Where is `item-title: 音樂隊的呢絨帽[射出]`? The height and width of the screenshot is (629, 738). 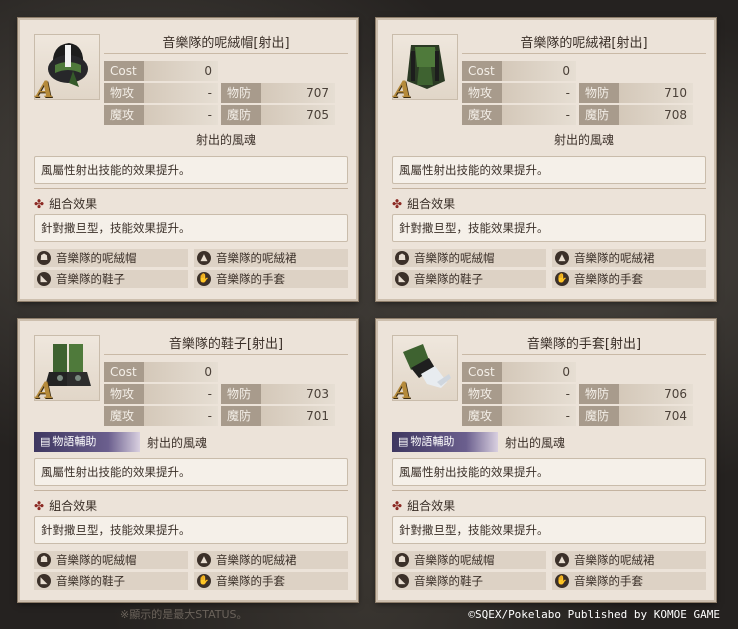
item-title: 音樂隊的呢絨帽[射出] is located at coordinates (226, 43).